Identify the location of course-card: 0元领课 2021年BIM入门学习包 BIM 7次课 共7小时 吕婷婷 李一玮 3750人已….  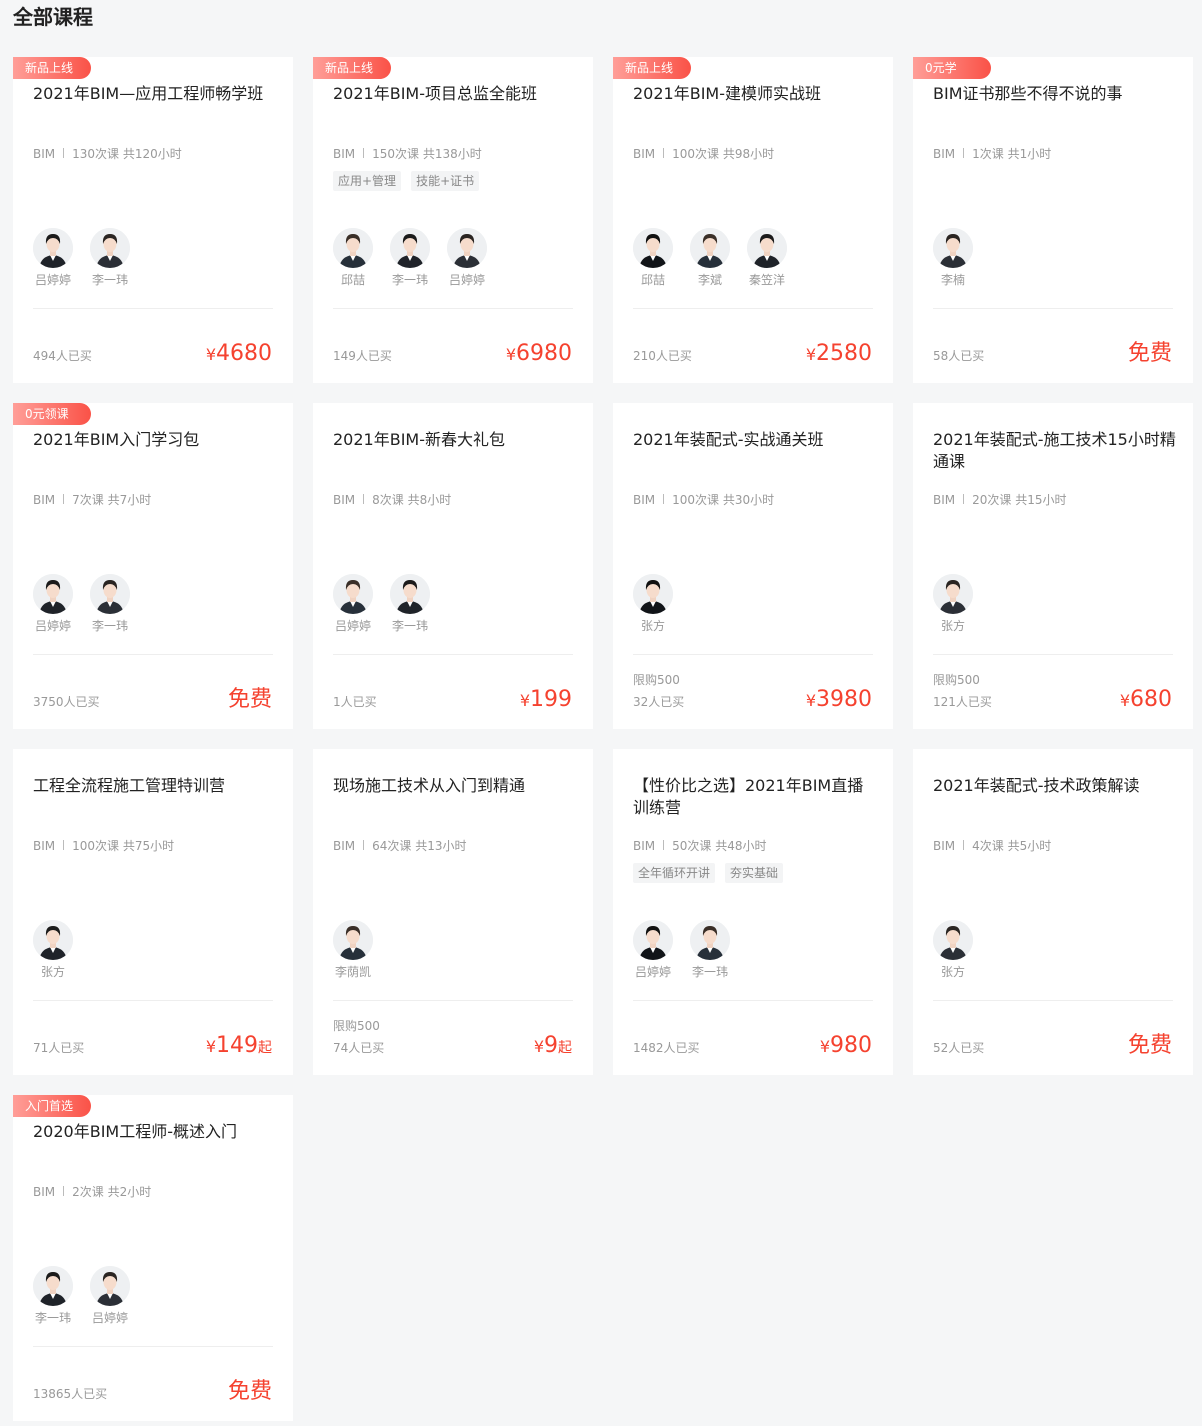
(153, 566).